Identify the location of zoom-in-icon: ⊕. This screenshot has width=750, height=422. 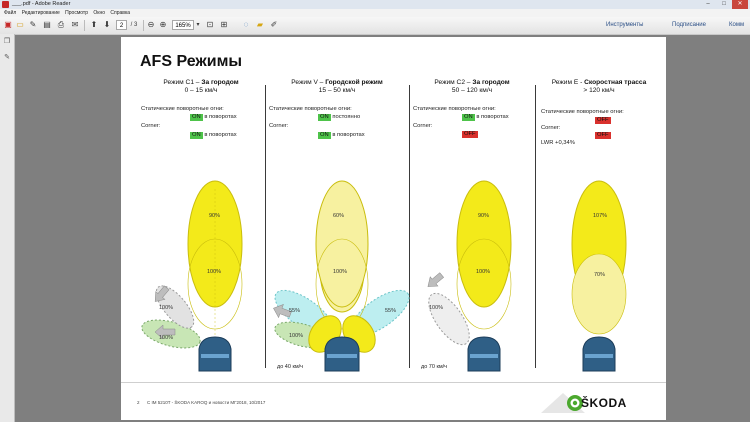
(163, 25).